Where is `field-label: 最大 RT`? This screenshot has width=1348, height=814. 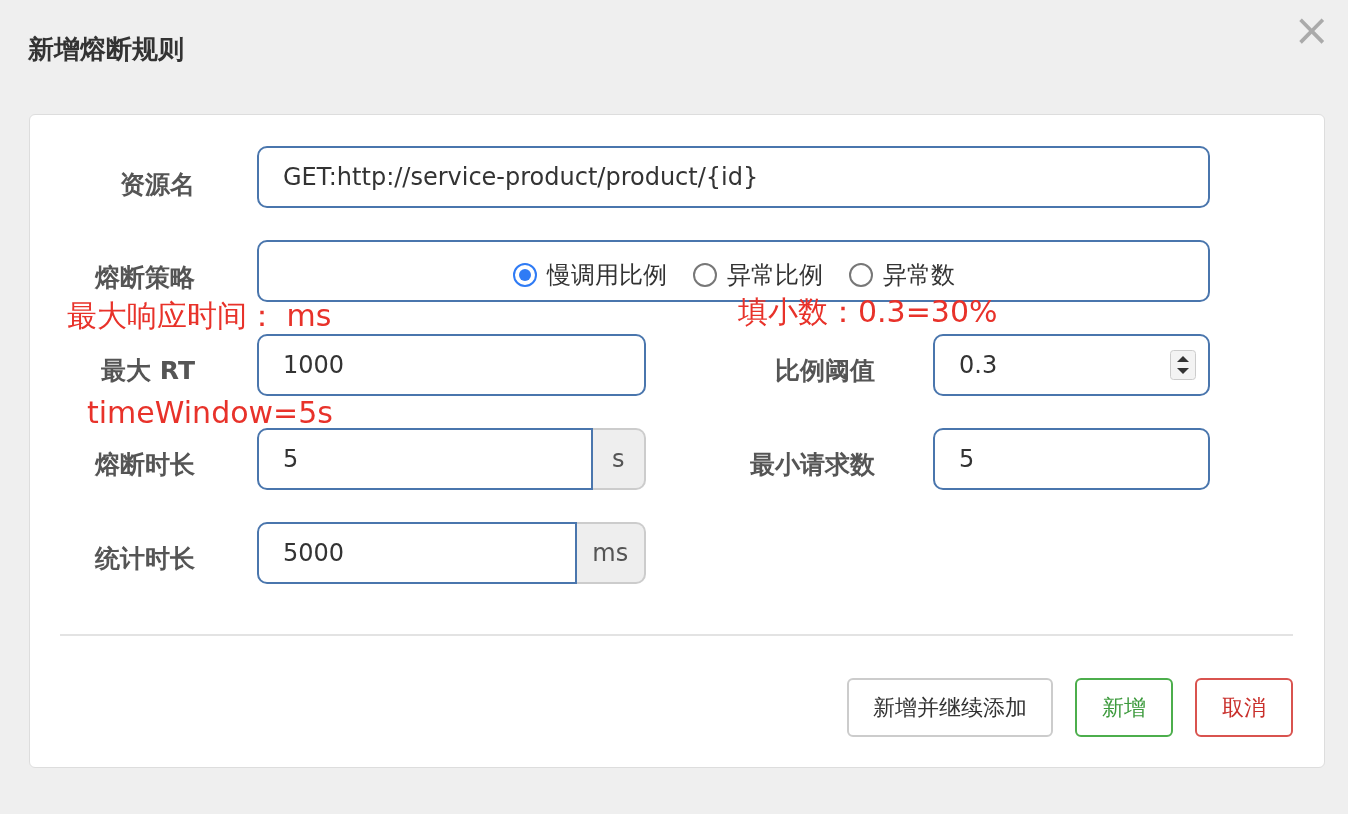
field-label: 最大 RT is located at coordinates (148, 370).